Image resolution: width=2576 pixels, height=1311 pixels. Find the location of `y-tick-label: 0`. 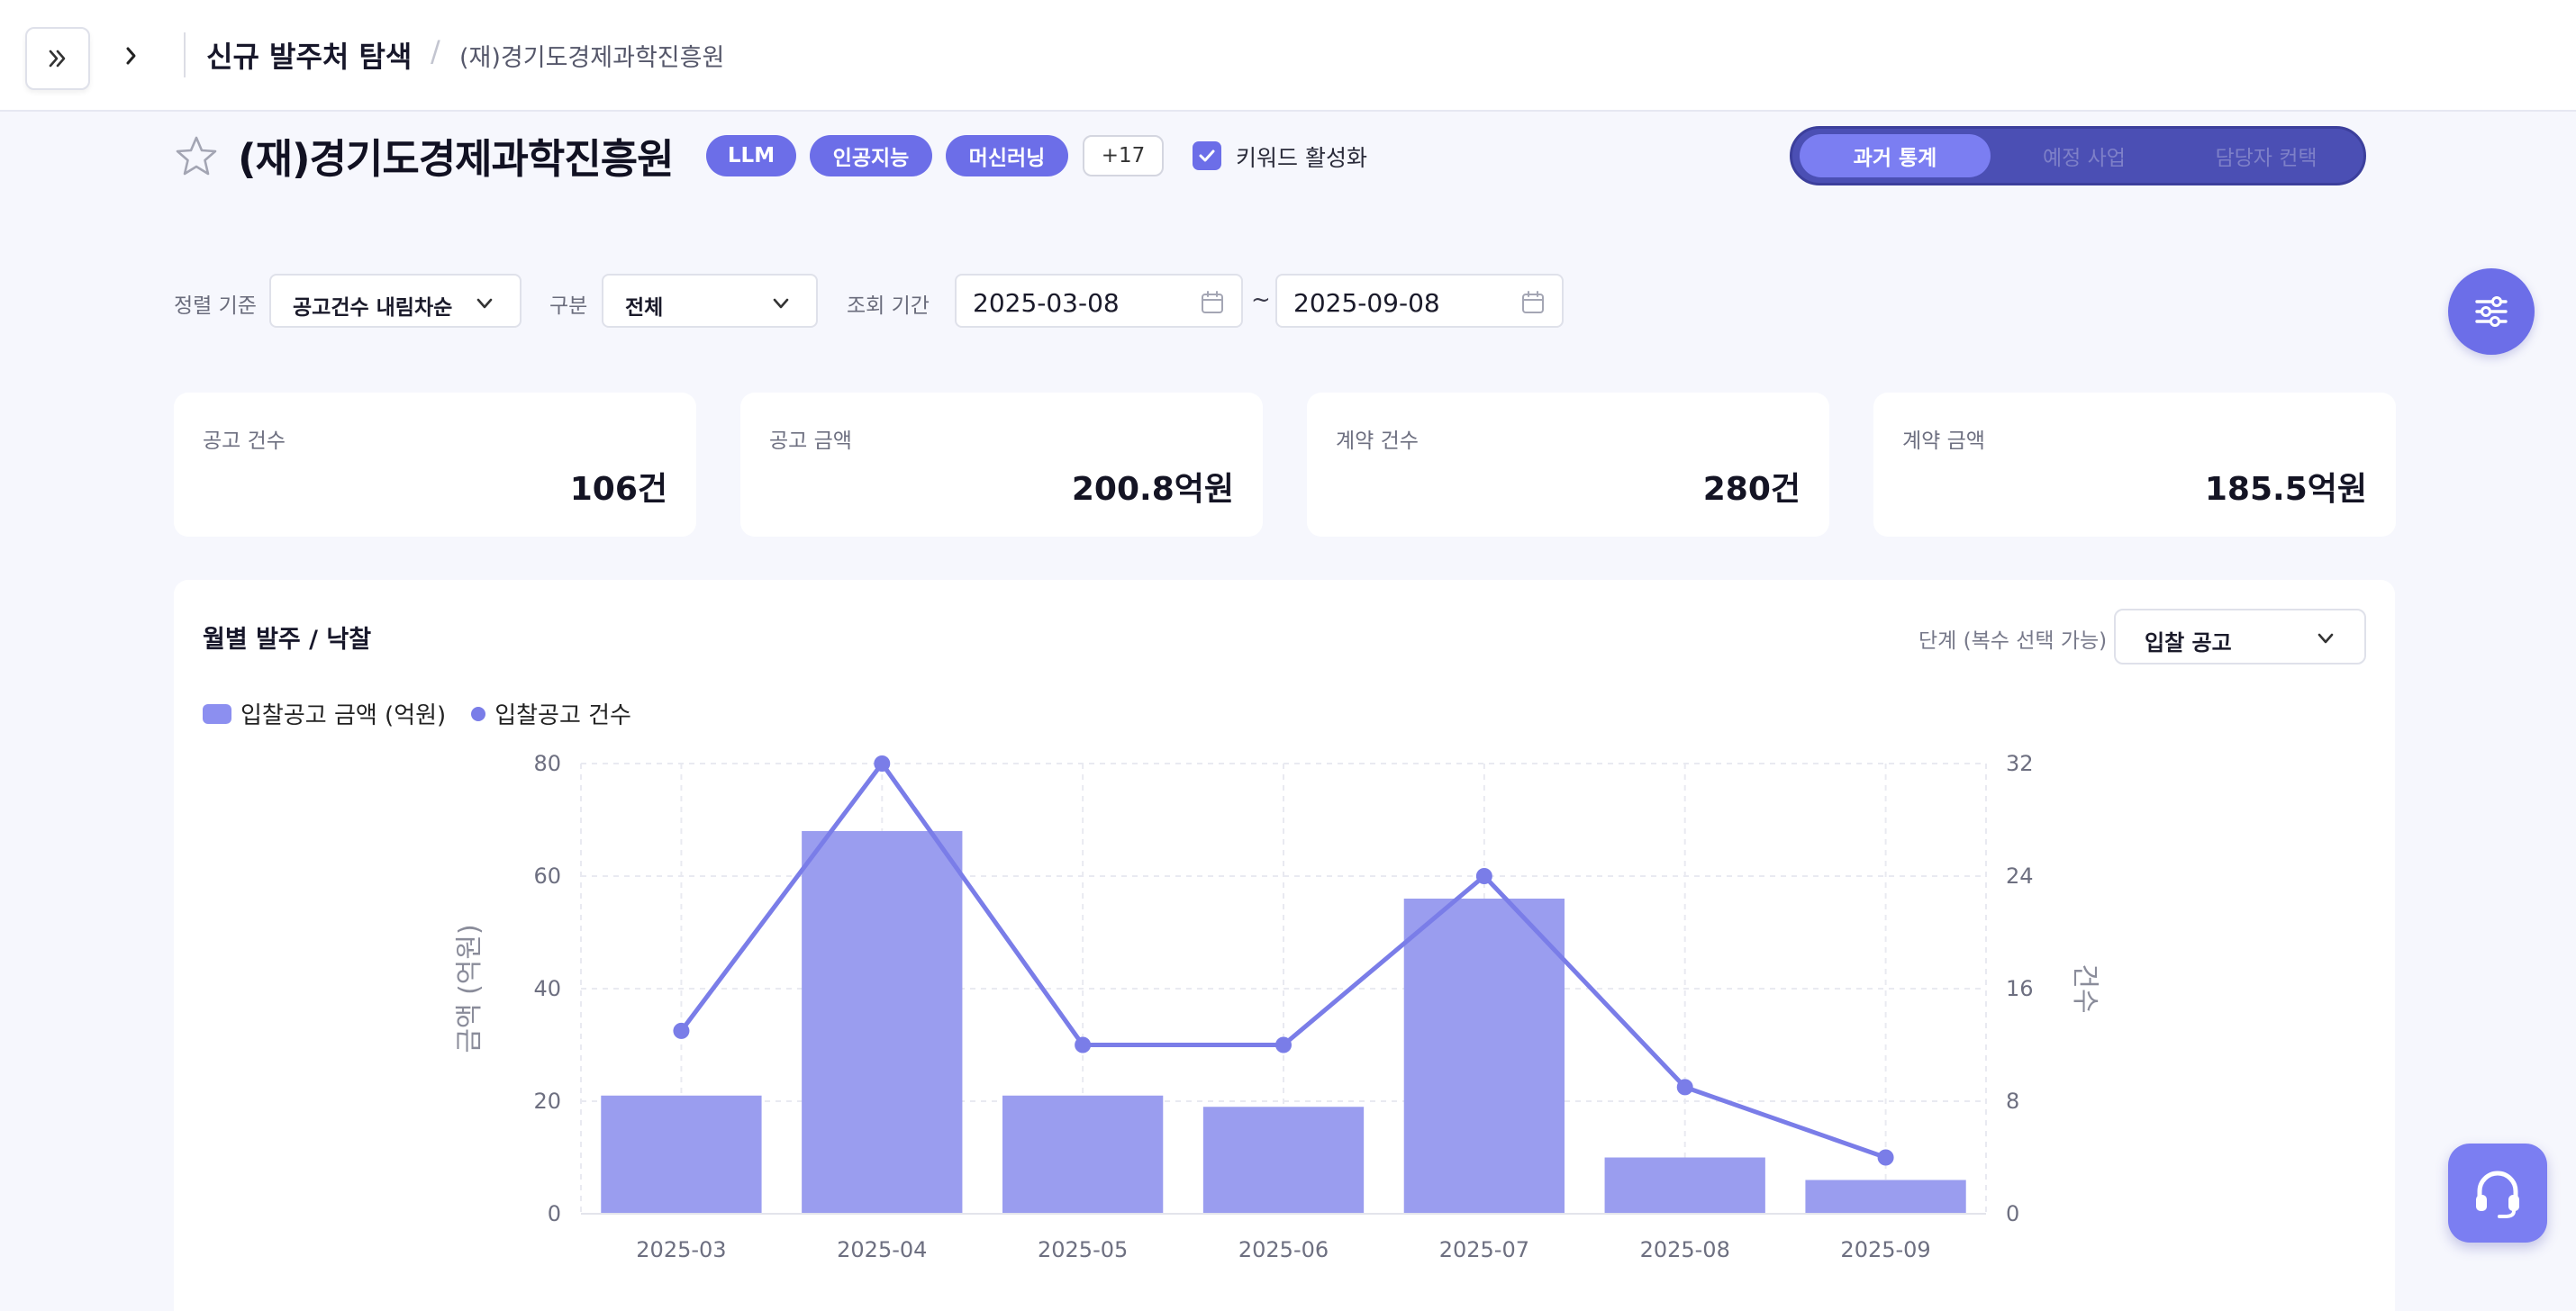

y-tick-label: 0 is located at coordinates (554, 1213).